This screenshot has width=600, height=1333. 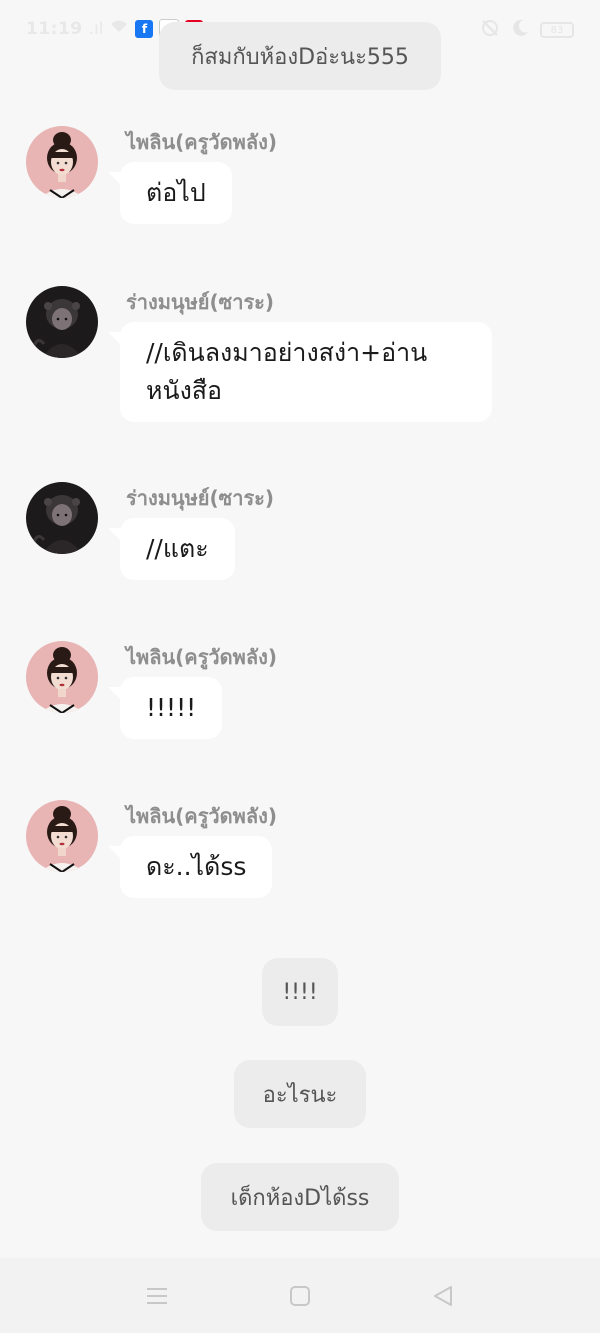 I want to click on menu-icon, so click(x=157, y=1296).